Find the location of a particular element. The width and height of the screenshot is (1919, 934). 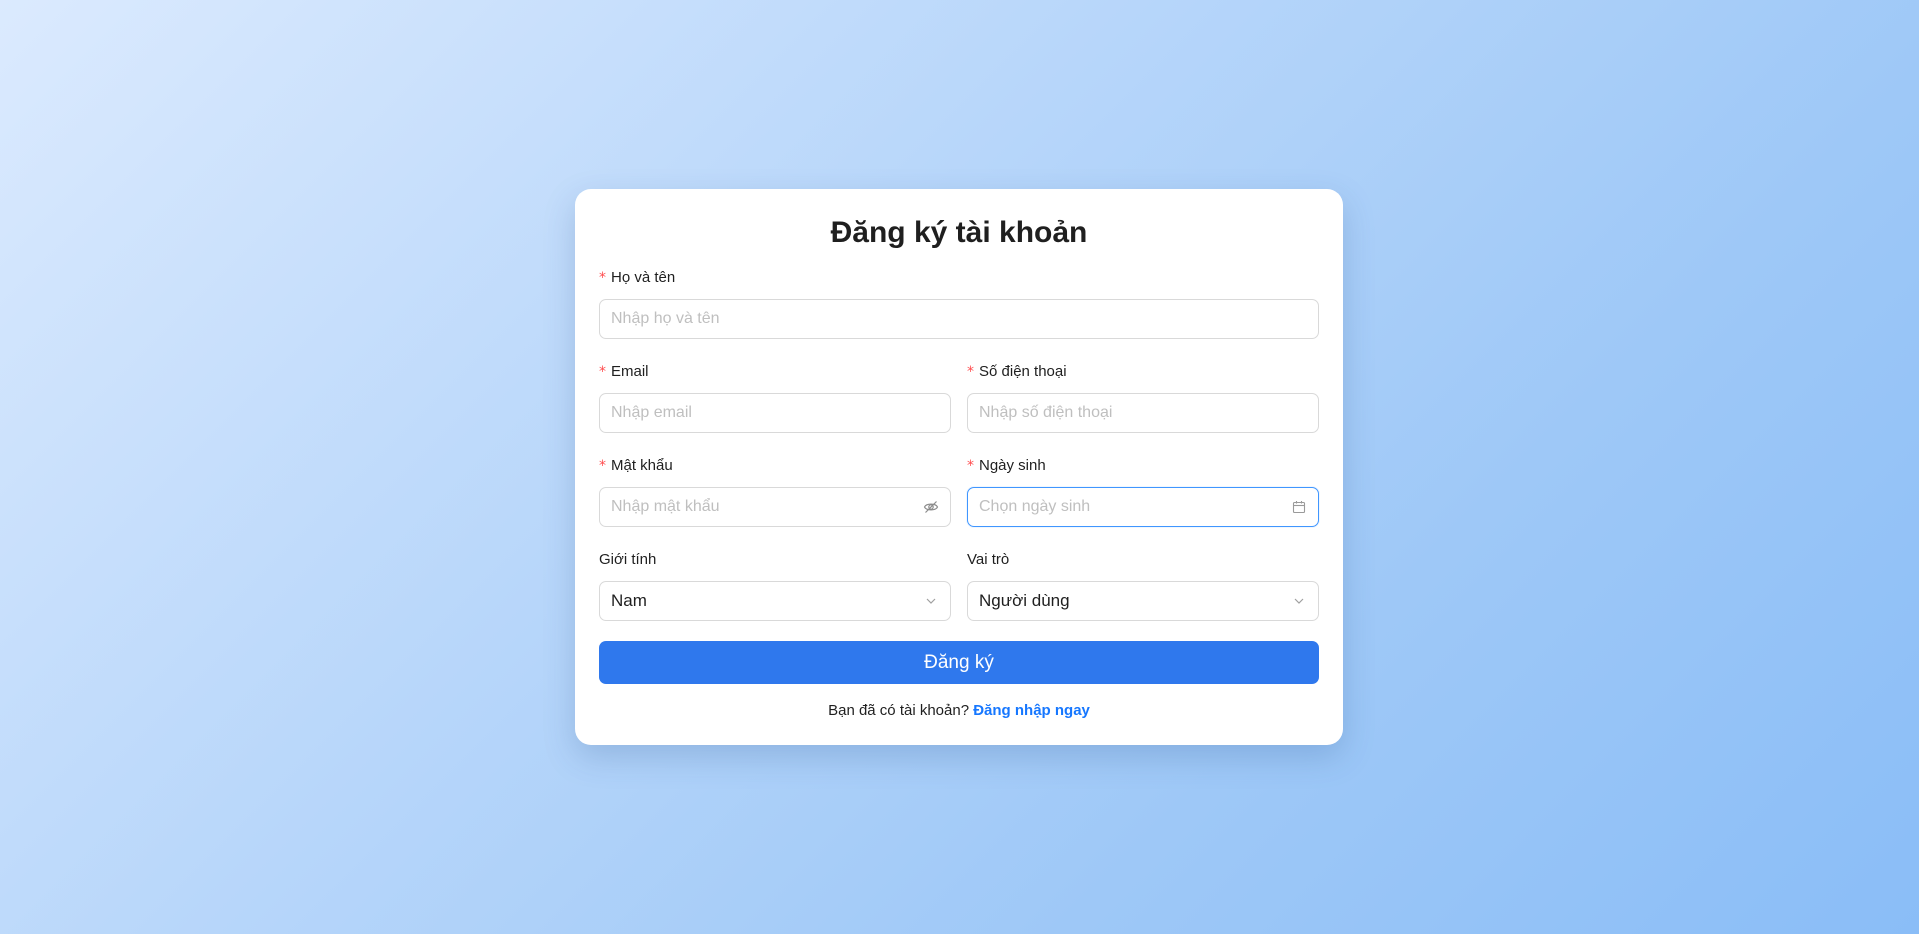

role-selected-value: Người dùng is located at coordinates (1024, 600).